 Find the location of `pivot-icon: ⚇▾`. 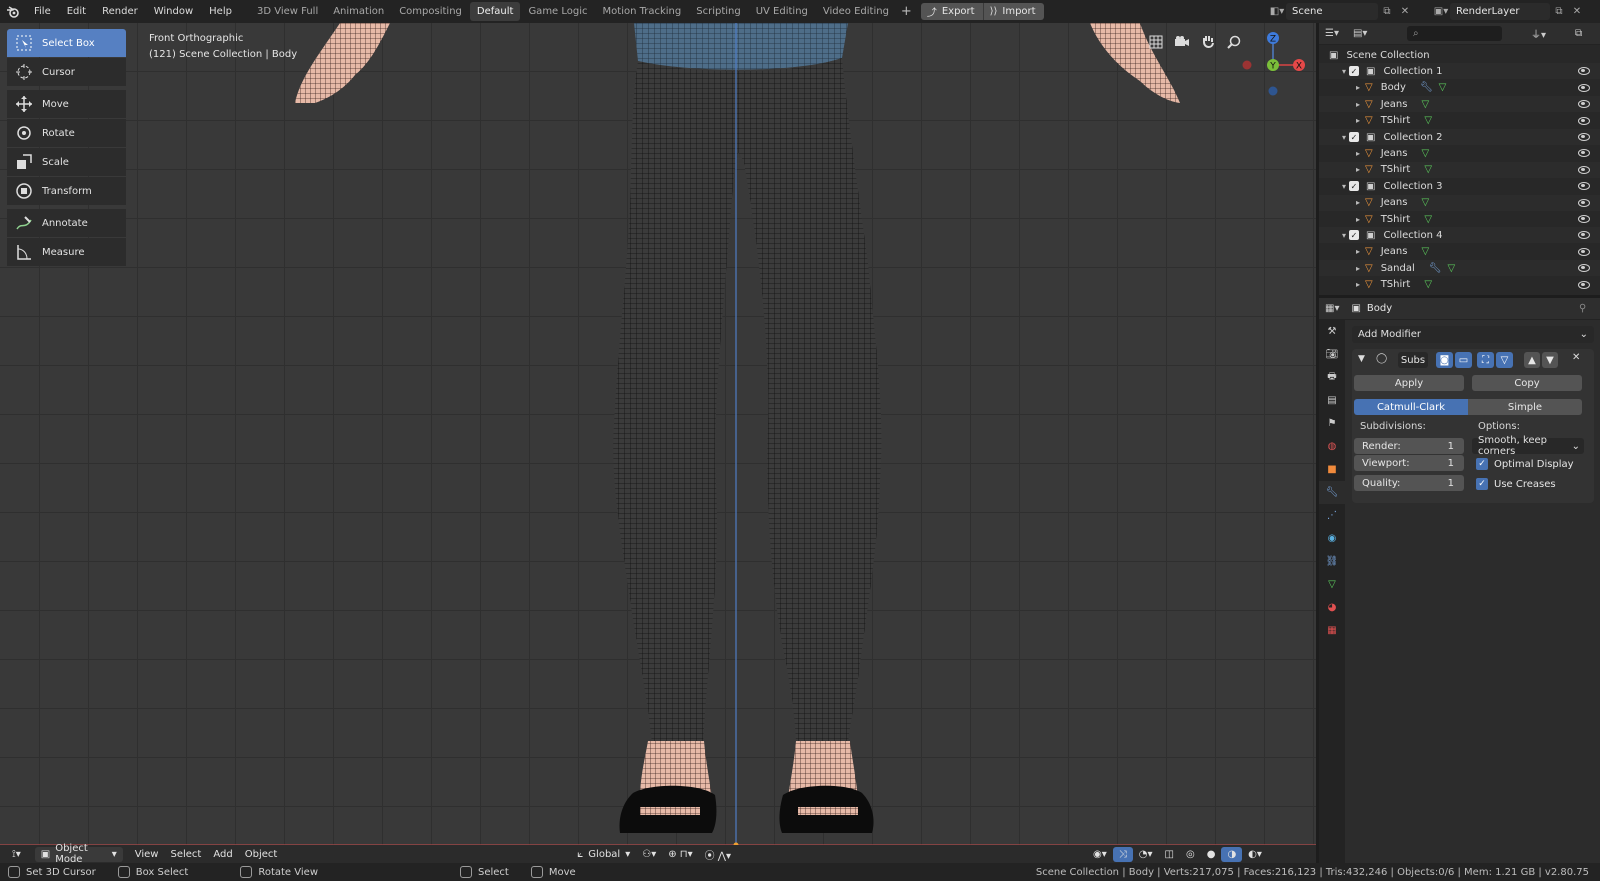

pivot-icon: ⚇▾ is located at coordinates (649, 854).